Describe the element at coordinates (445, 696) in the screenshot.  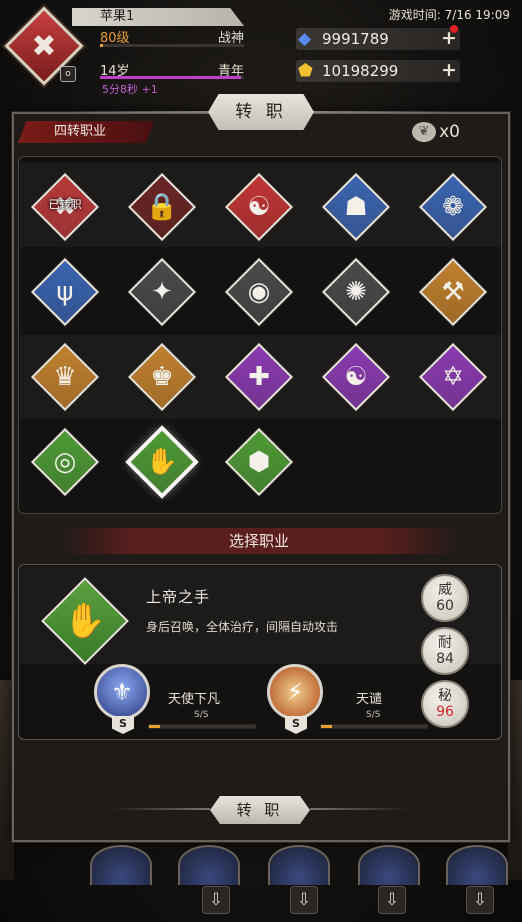
I see `stat-mystic-key: 秘` at that location.